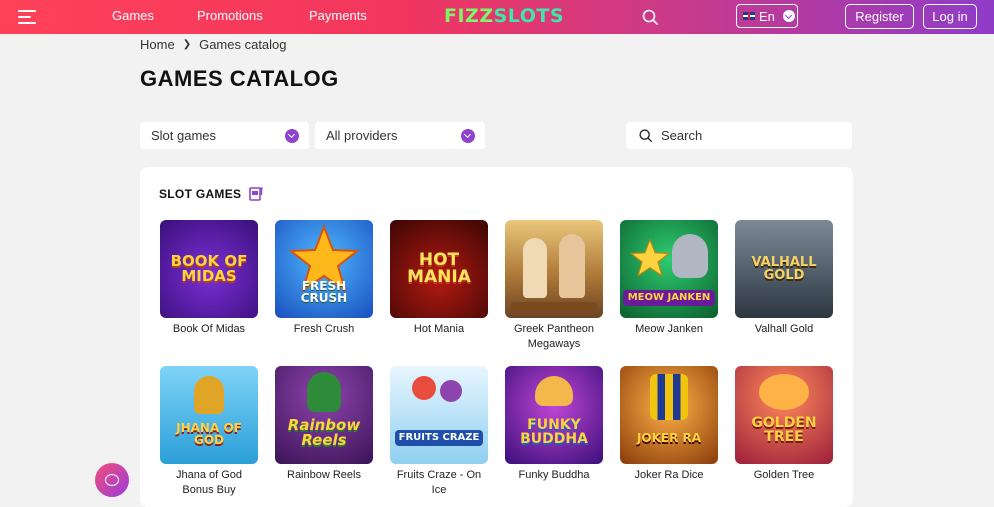  I want to click on search-field, so click(739, 135).